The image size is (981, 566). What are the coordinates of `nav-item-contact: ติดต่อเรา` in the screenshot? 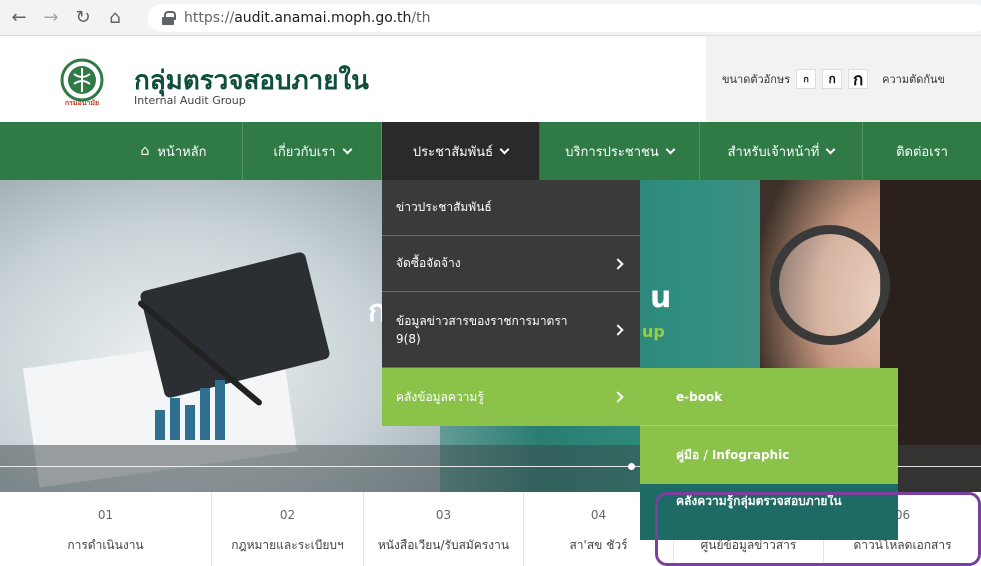 It's located at (922, 151).